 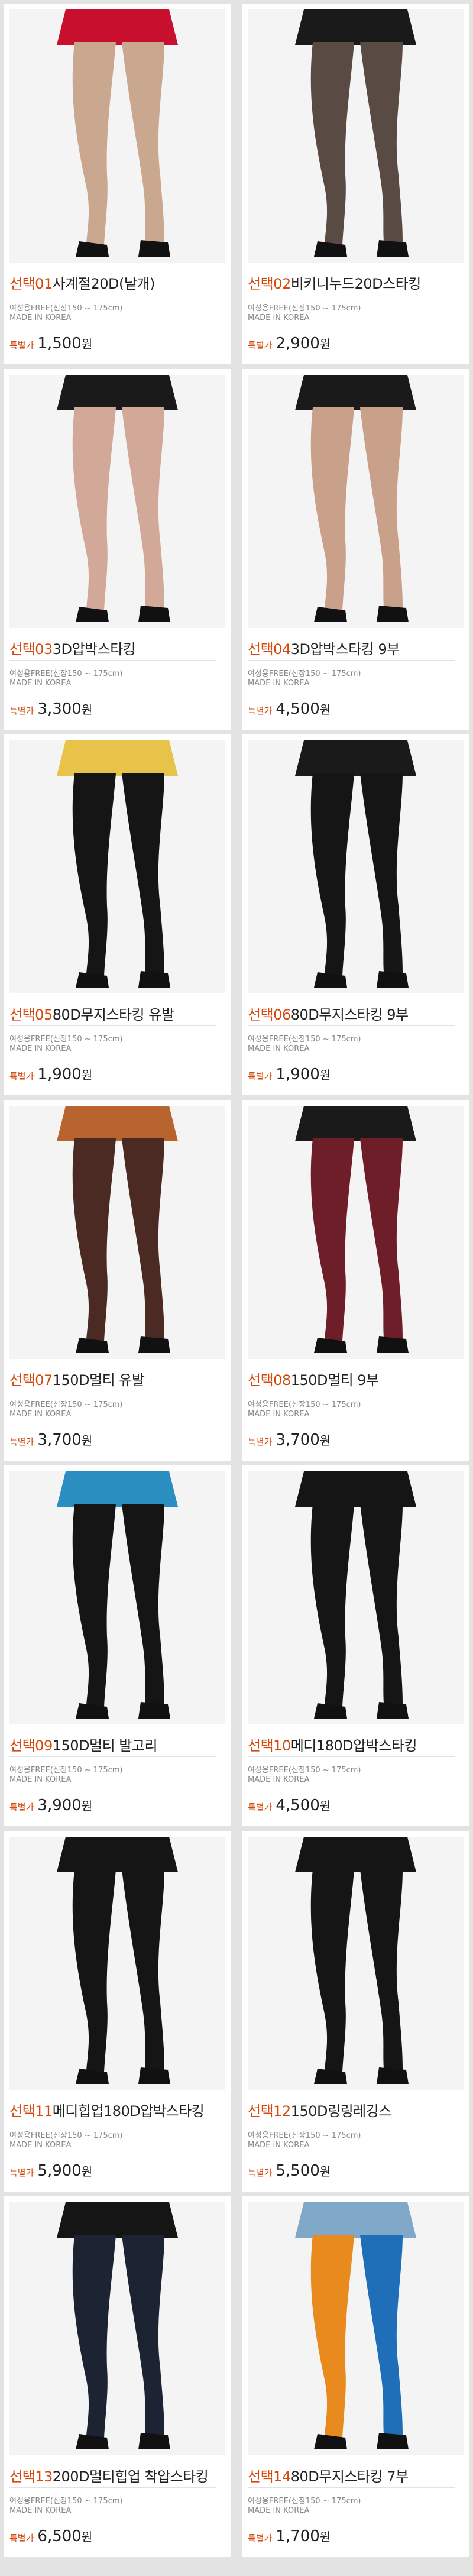 I want to click on price-amount: 6,500, so click(x=60, y=2536).